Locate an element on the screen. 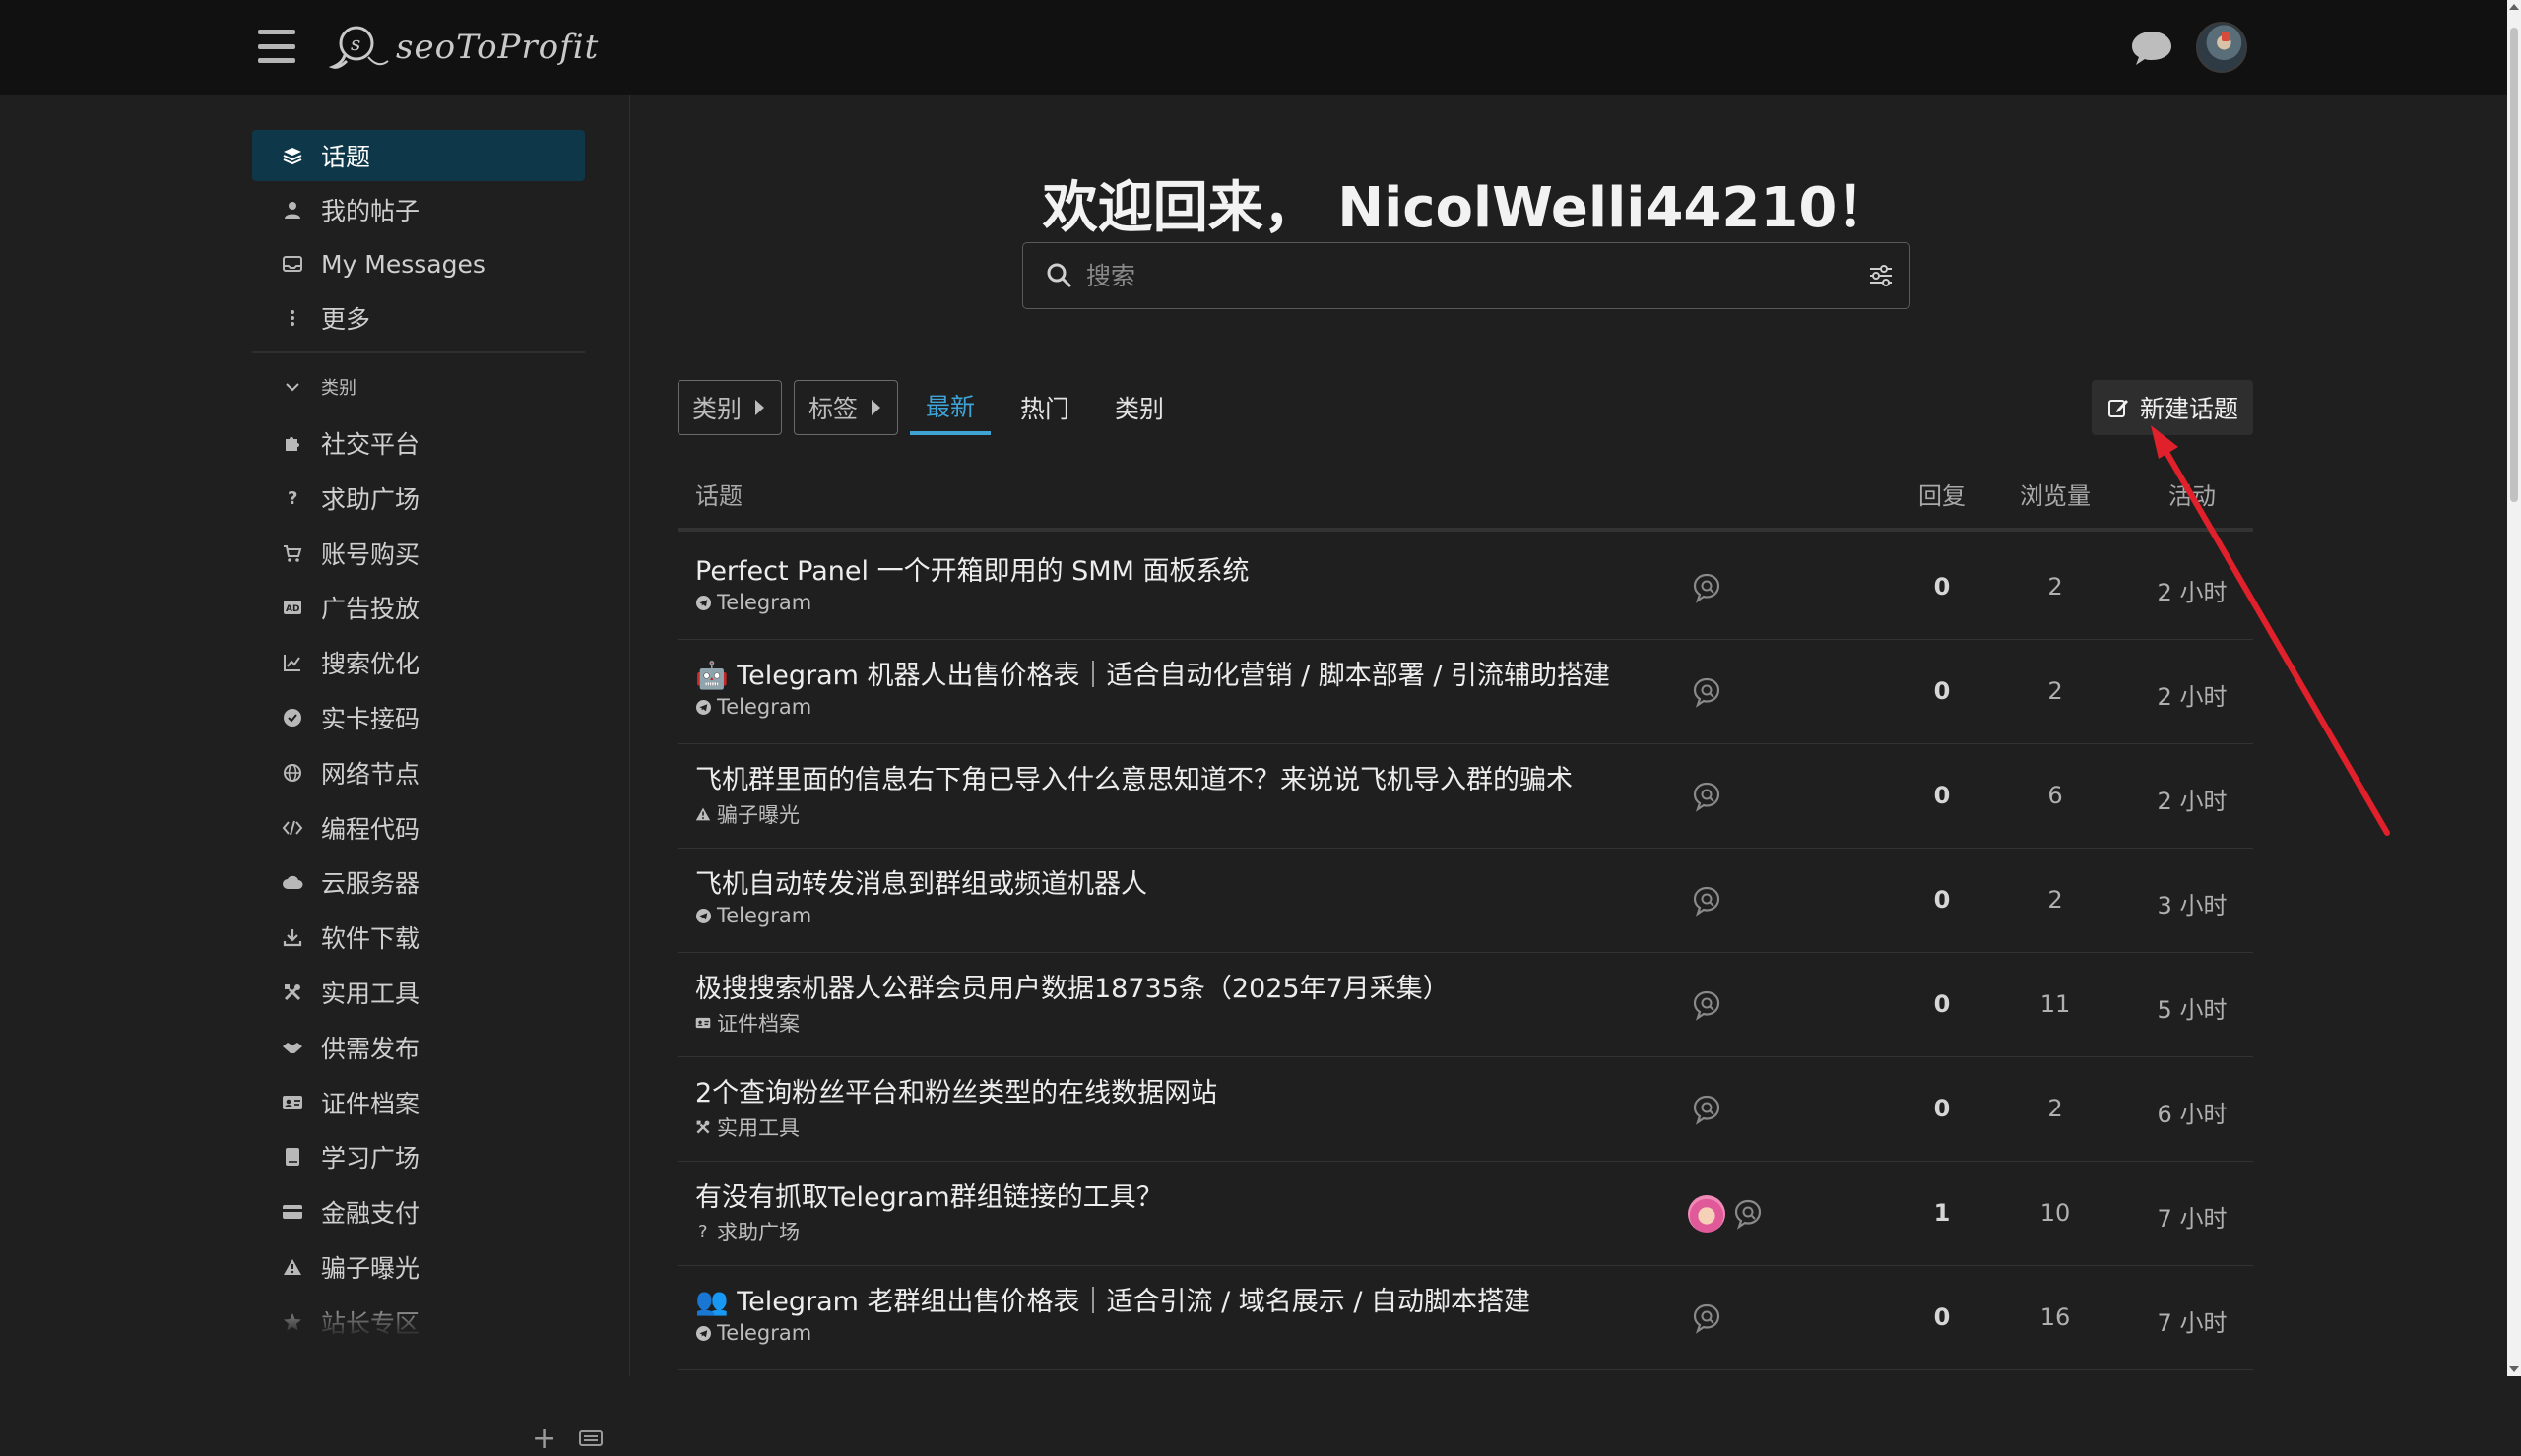  topic-activity-time: 5 小时 is located at coordinates (2192, 1007).